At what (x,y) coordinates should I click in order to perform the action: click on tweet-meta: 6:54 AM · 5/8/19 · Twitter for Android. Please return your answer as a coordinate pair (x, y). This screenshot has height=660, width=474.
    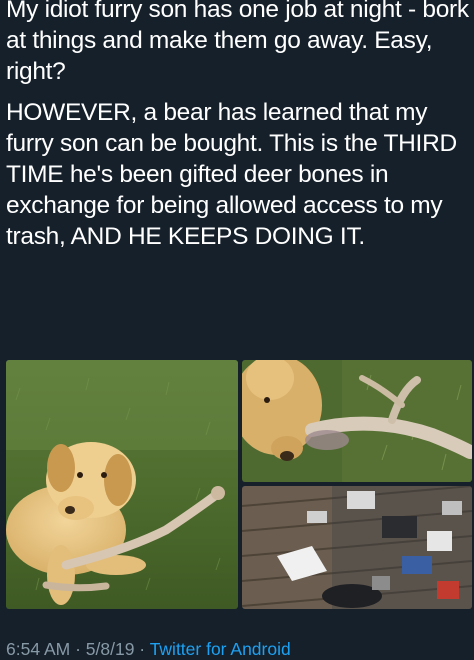
    Looking at the image, I should click on (148, 649).